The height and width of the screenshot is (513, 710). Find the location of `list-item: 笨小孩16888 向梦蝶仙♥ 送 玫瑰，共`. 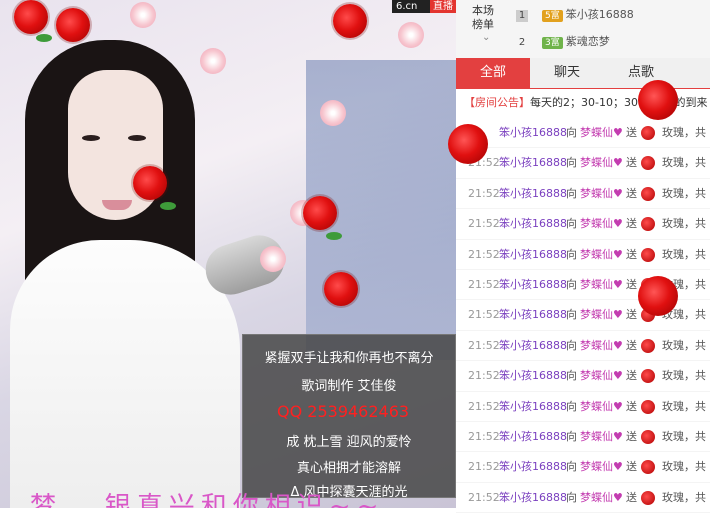

list-item: 笨小孩16888 向梦蝶仙♥ 送 玫瑰，共 is located at coordinates (583, 133).